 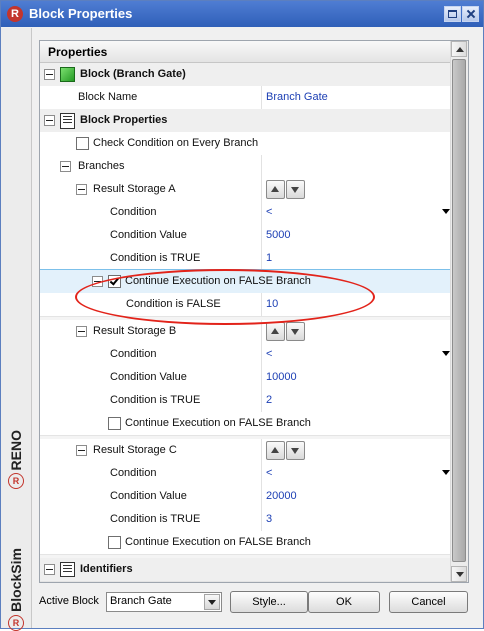 I want to click on block-properties-category-label: Block Properties, so click(x=124, y=120).